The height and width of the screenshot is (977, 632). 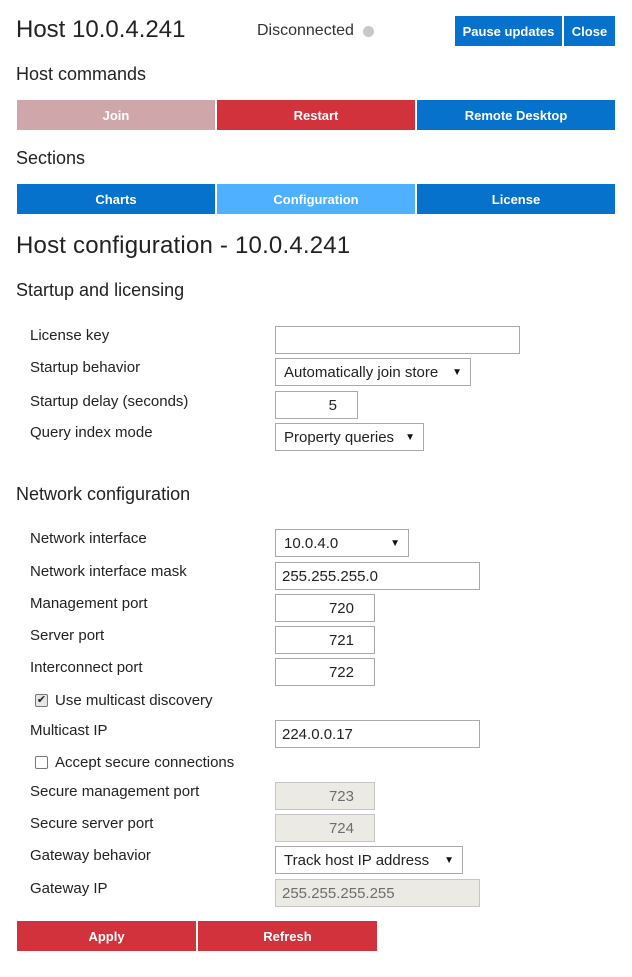 What do you see at coordinates (145, 762) in the screenshot?
I see `secure-connections-label: Accept secure connections` at bounding box center [145, 762].